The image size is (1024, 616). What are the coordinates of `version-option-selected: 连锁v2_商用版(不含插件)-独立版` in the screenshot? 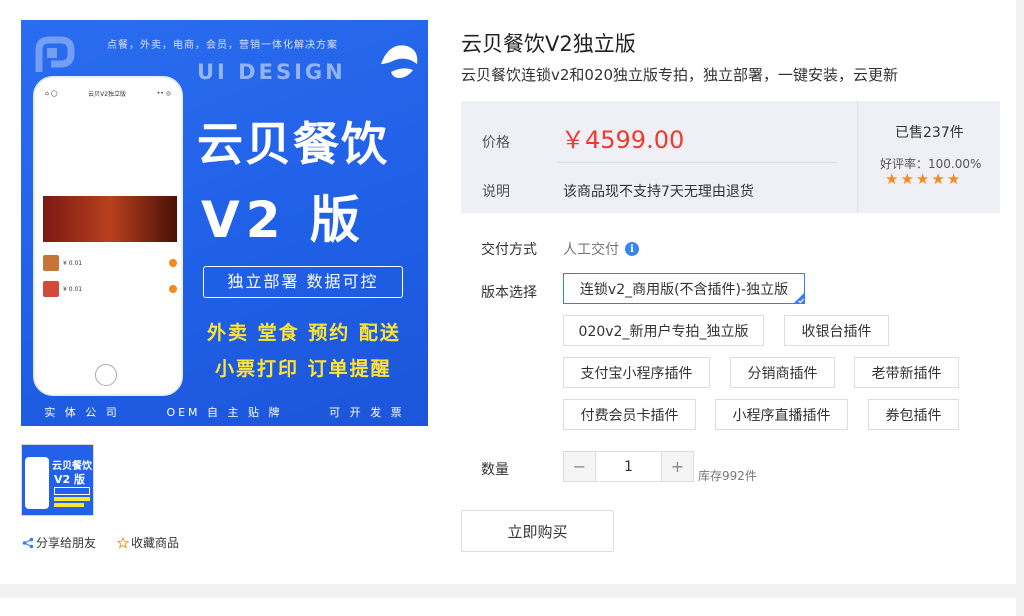 It's located at (684, 288).